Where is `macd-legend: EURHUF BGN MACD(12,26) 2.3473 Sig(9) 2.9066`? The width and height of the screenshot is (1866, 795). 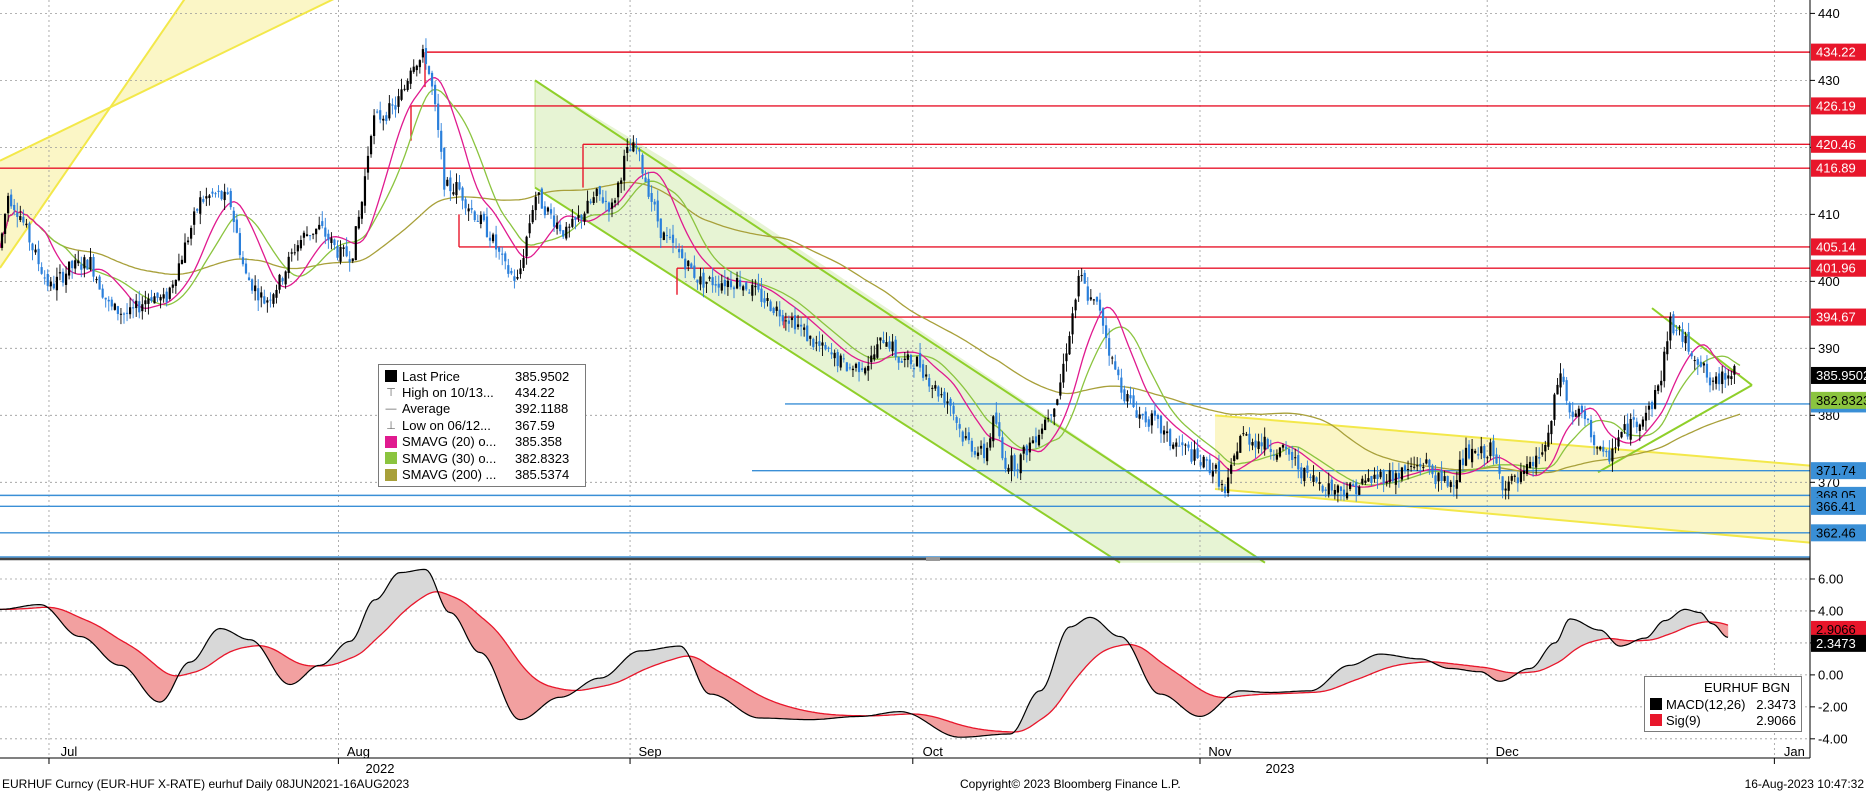 macd-legend: EURHUF BGN MACD(12,26) 2.3473 Sig(9) 2.9066 is located at coordinates (1723, 704).